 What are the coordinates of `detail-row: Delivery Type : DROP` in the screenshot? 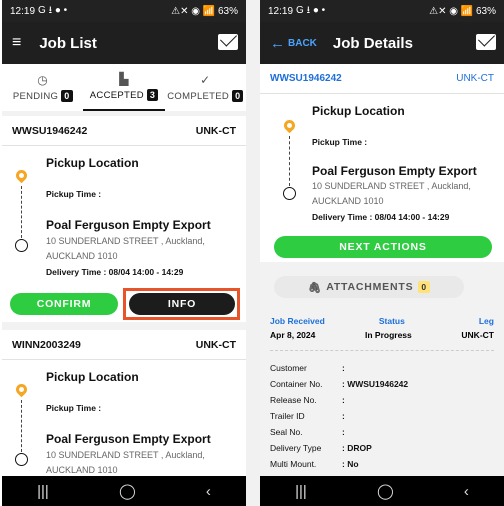 It's located at (382, 448).